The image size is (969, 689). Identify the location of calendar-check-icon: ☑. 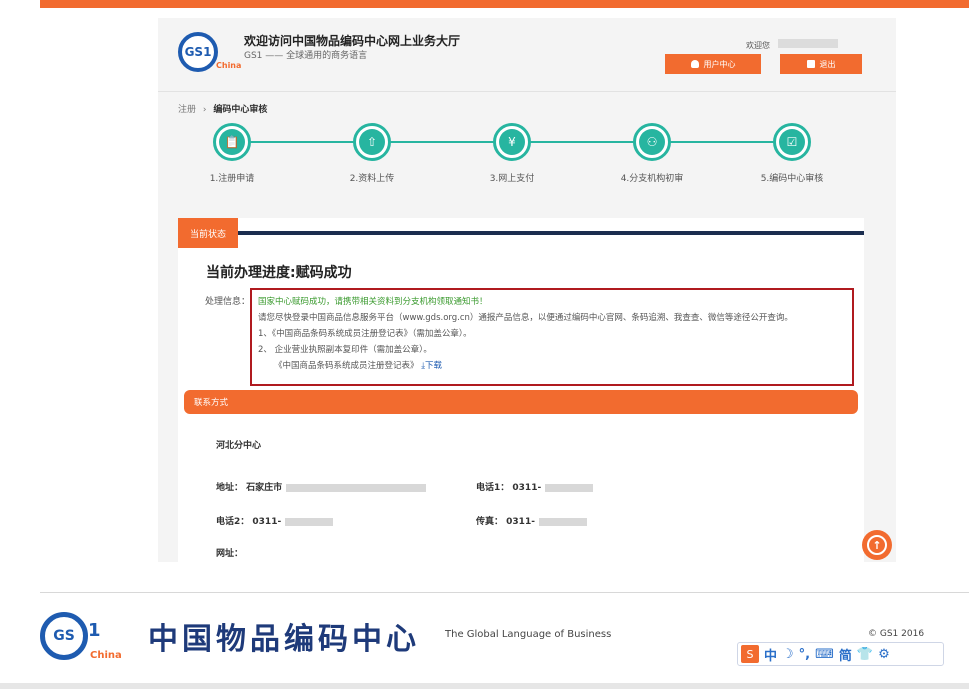
(792, 142).